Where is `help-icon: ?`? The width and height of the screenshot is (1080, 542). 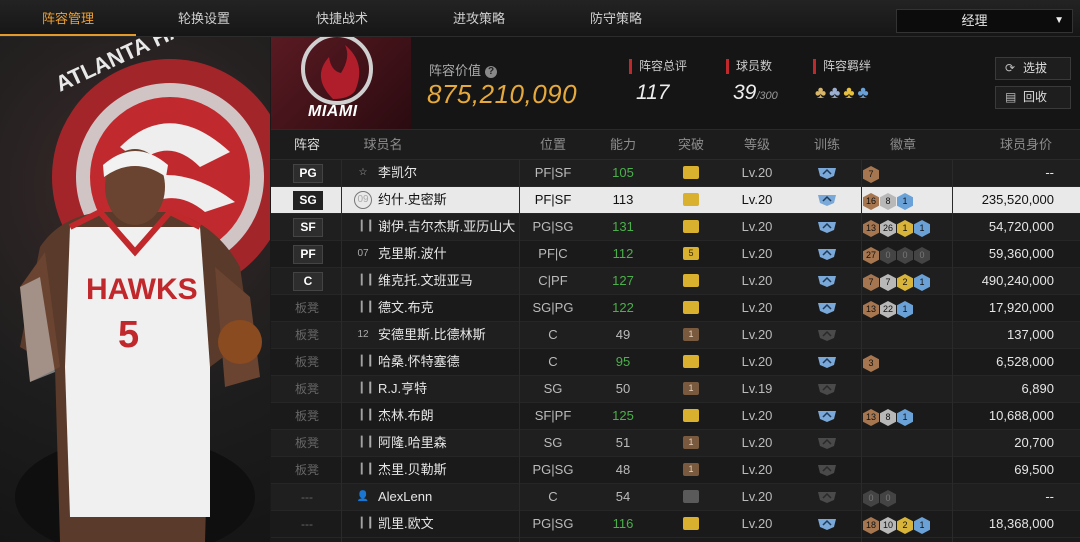
help-icon: ? is located at coordinates (491, 72).